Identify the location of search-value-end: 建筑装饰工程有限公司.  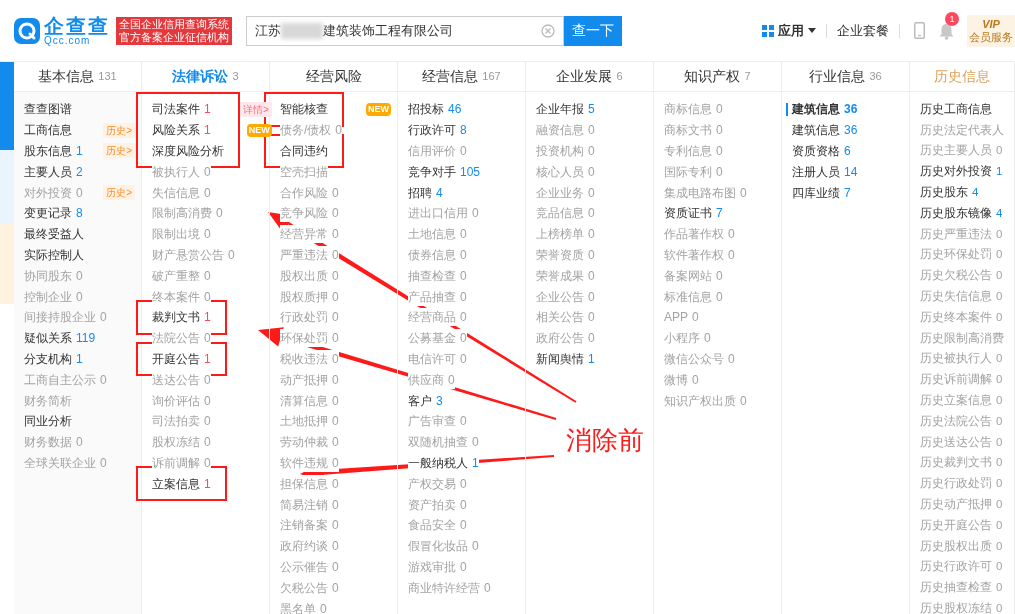
(388, 30).